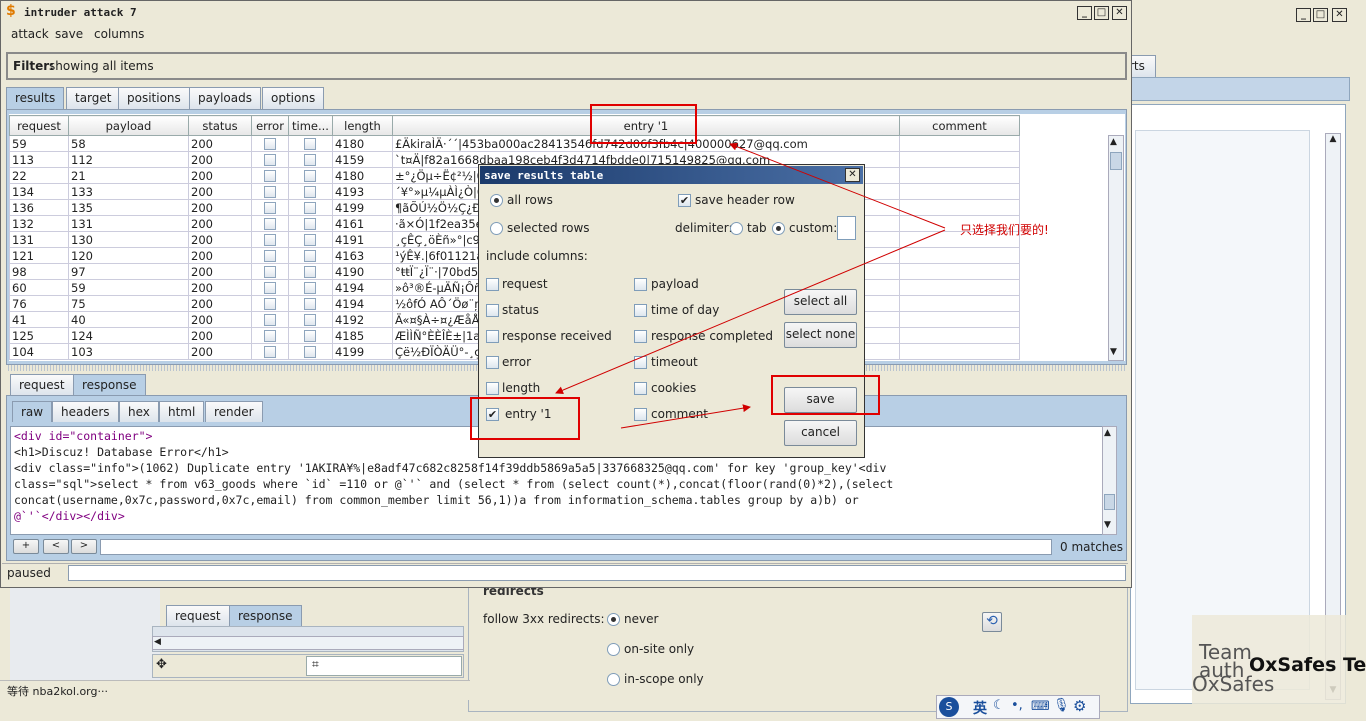 The height and width of the screenshot is (721, 1366). I want to click on watermark: Team auth OxSafes OxSafes Team, so click(1279, 662).